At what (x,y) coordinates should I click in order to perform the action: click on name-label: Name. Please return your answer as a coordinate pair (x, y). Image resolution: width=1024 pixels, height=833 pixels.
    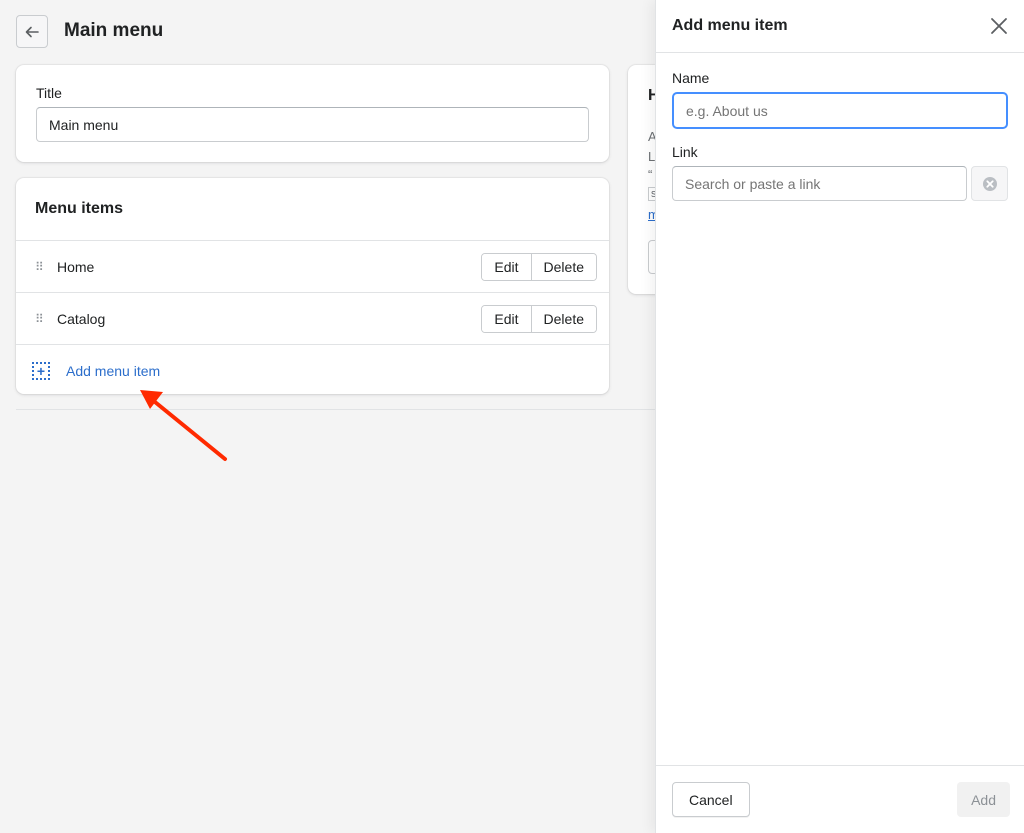
    Looking at the image, I should click on (691, 78).